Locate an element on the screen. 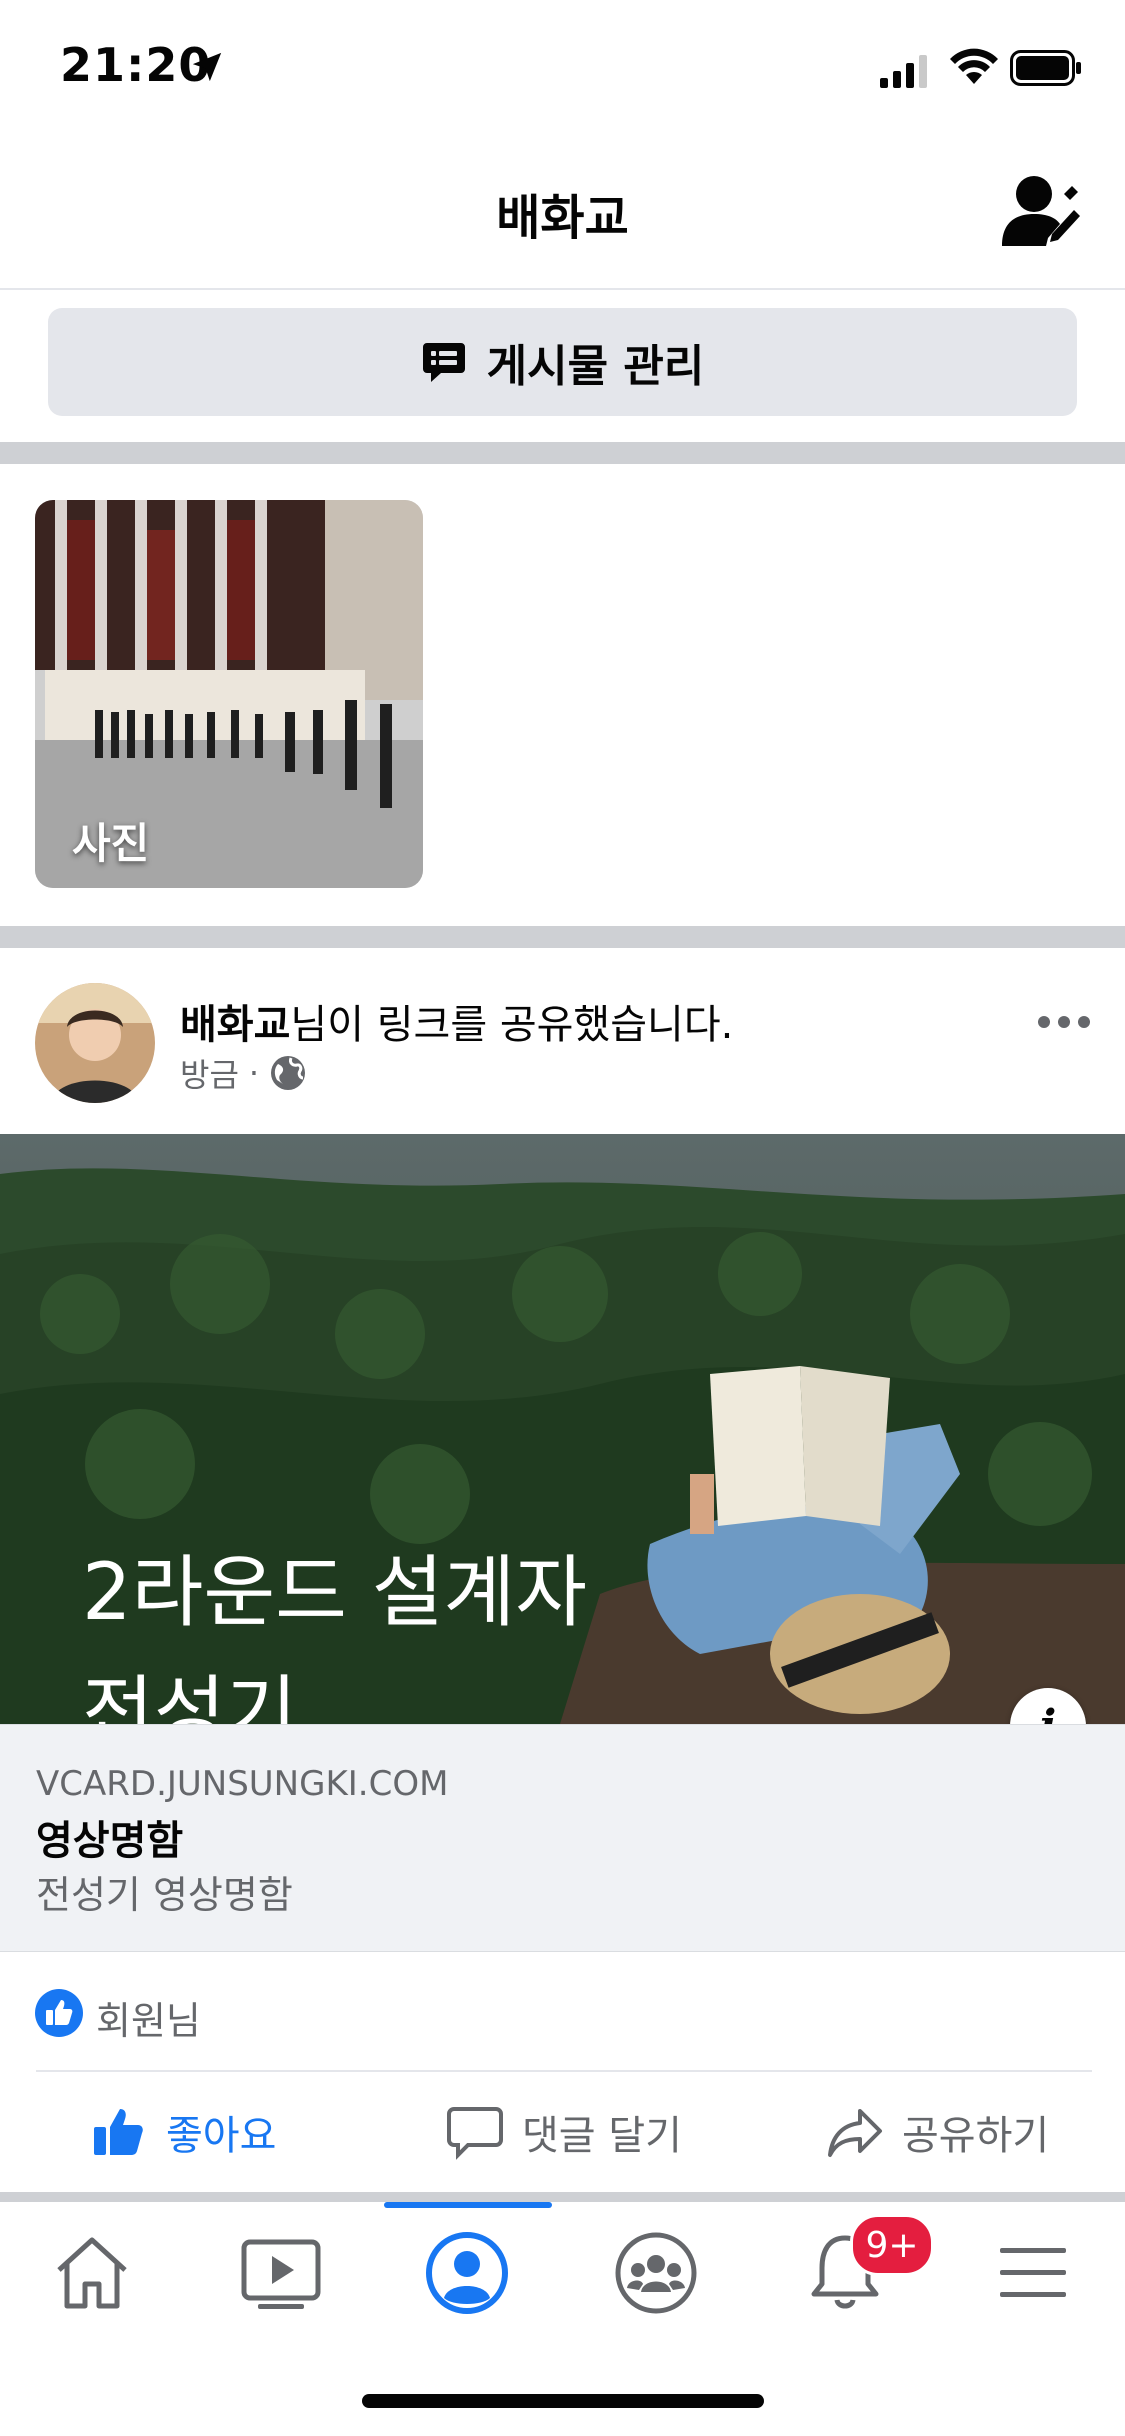 This screenshot has width=1125, height=2436. wifi-icon is located at coordinates (974, 66).